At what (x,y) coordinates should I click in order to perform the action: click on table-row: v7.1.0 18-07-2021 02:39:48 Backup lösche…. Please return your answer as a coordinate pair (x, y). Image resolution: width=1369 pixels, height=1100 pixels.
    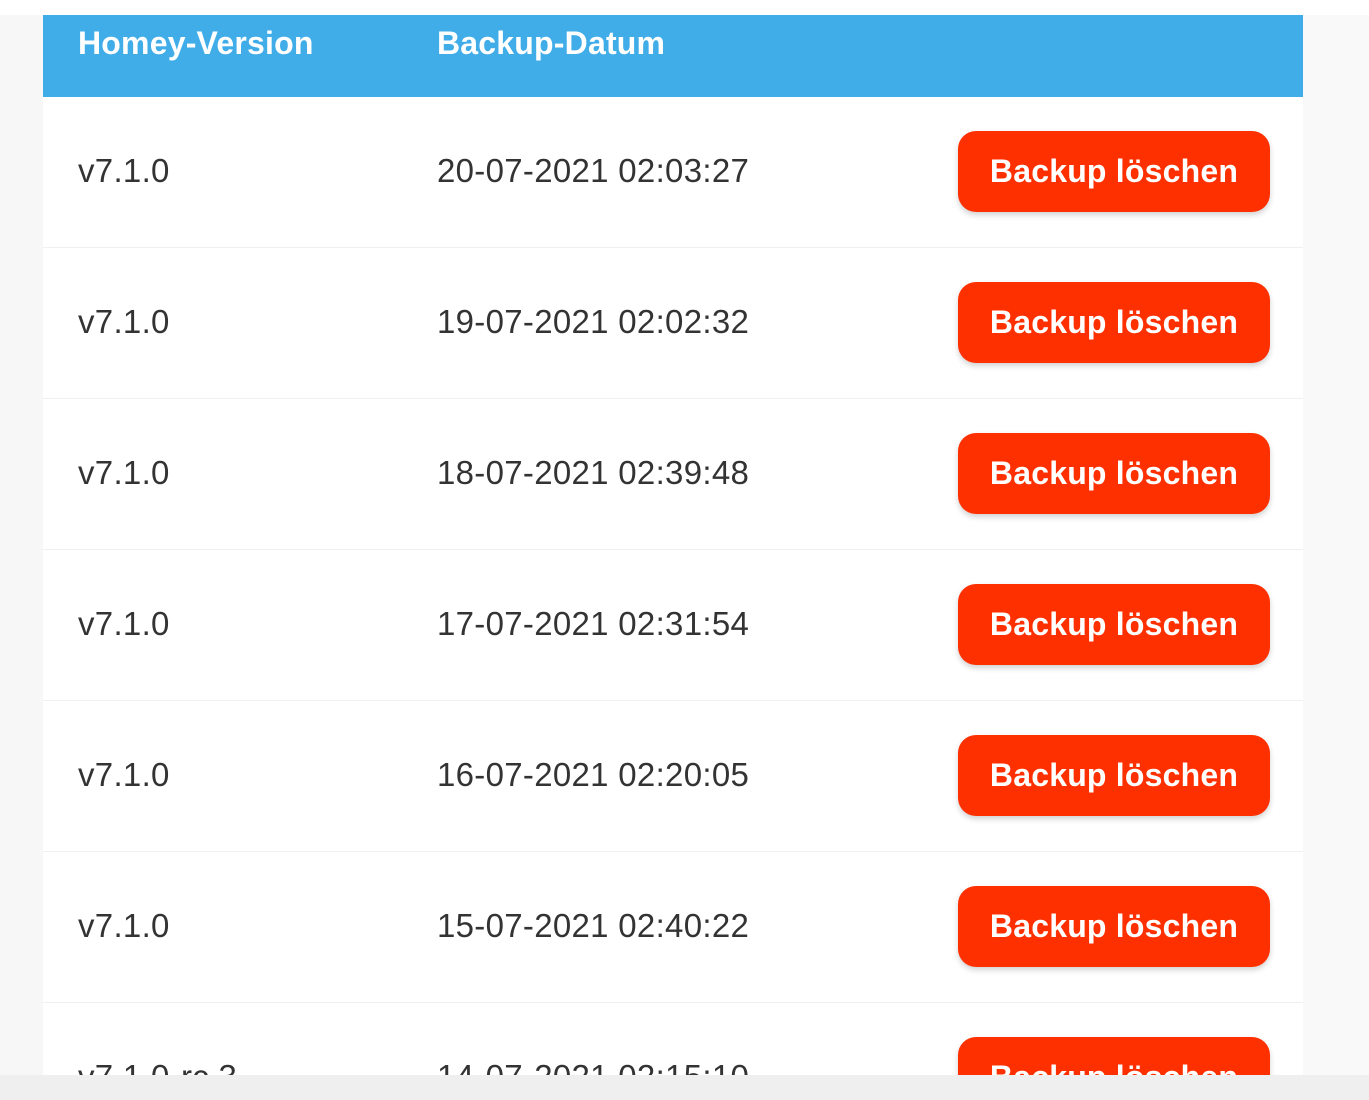
    Looking at the image, I should click on (673, 474).